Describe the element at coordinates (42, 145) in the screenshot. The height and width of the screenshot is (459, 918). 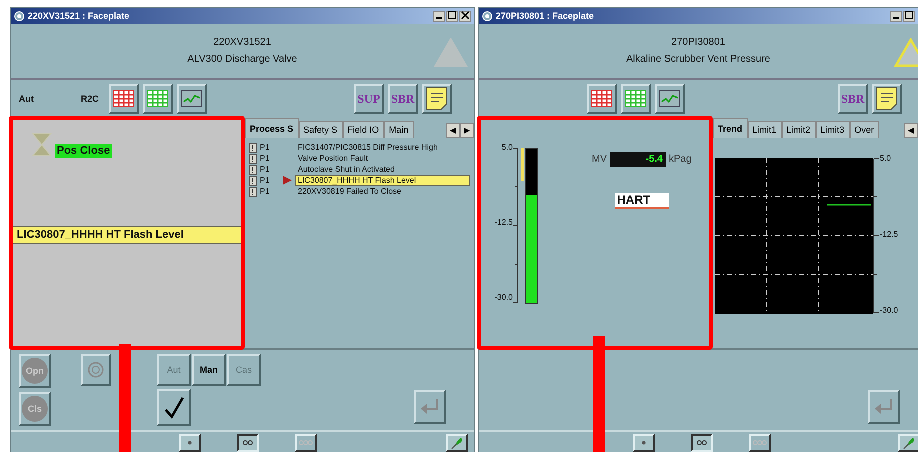
I see `valve-icon` at that location.